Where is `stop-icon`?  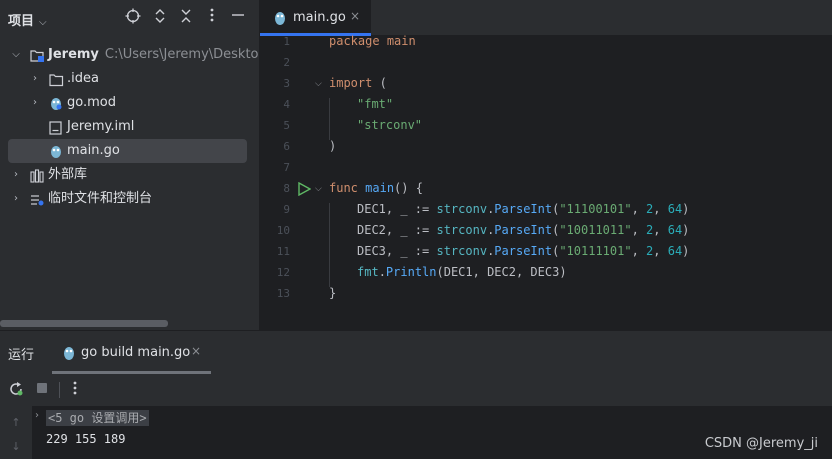
stop-icon is located at coordinates (42, 390).